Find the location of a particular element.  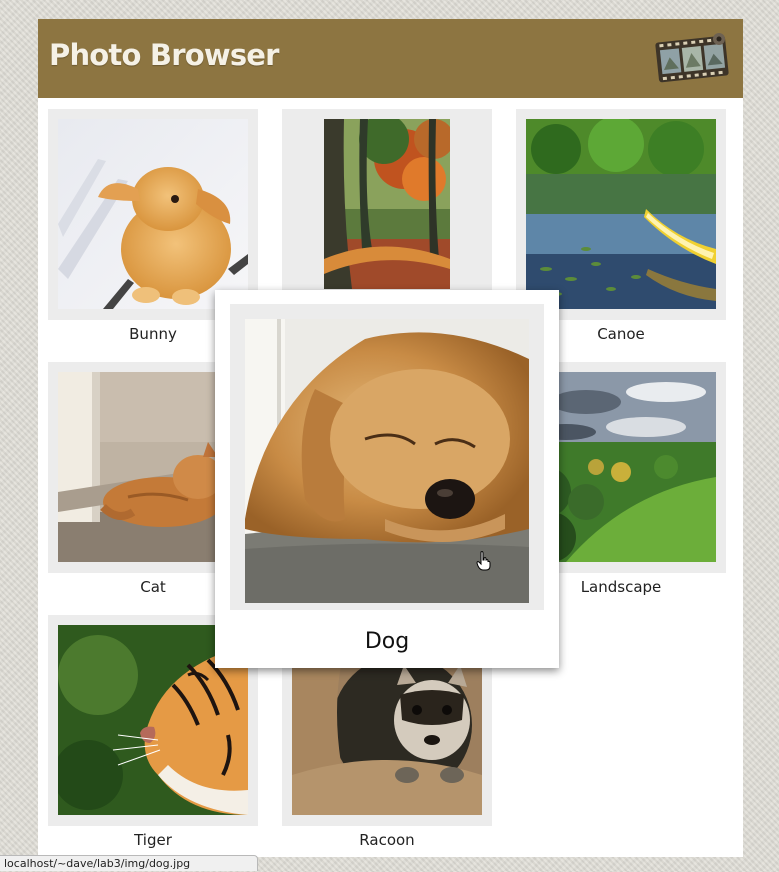

page-title: Photo Browser is located at coordinates (164, 55).